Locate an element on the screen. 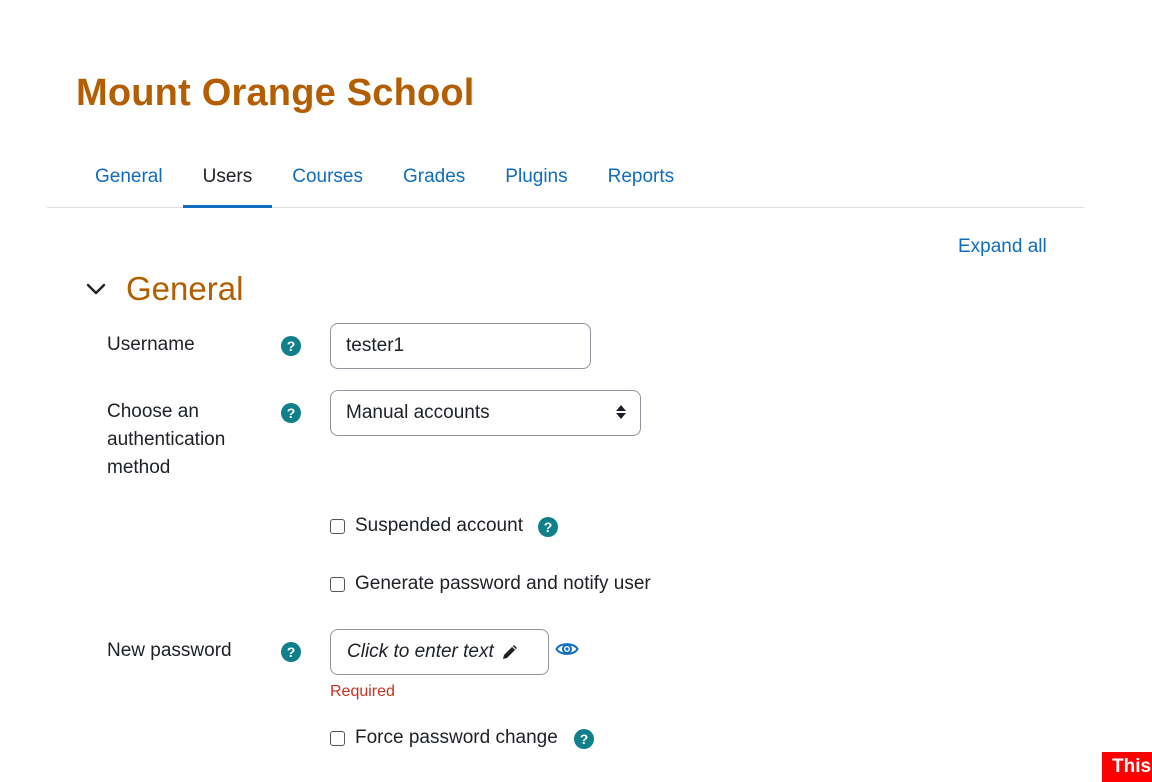  new-password-placeholder: Click to enter text is located at coordinates (420, 651).